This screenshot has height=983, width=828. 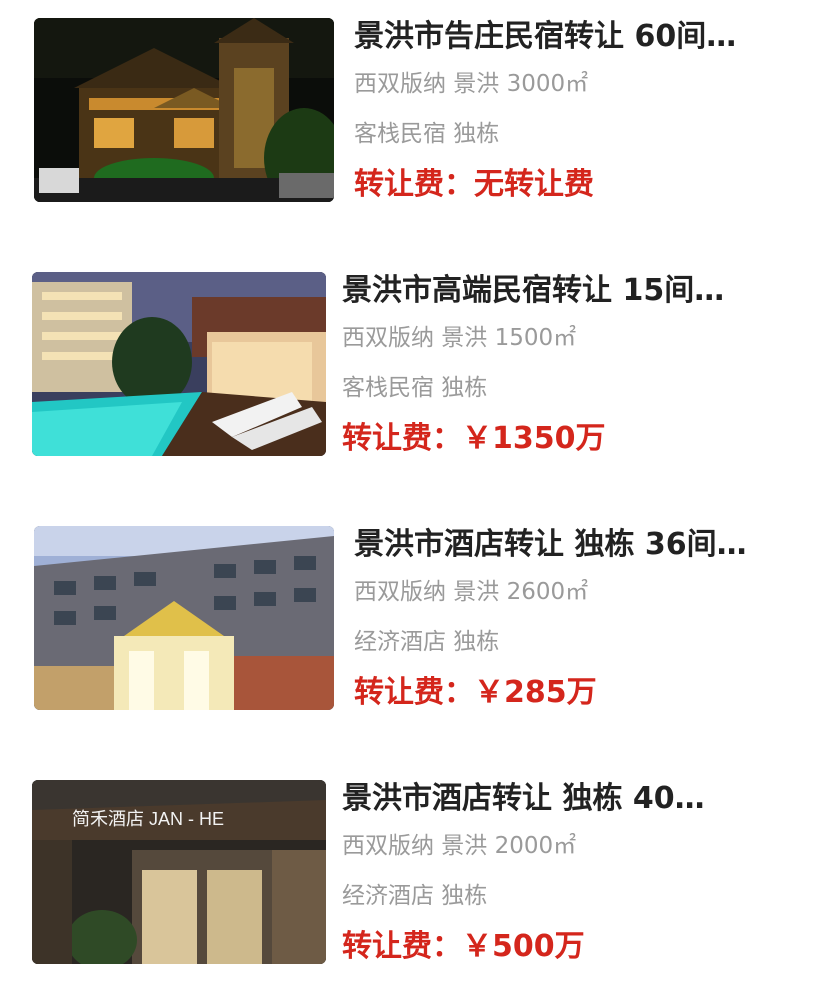 What do you see at coordinates (523, 946) in the screenshot?
I see `fee-value: ￥500万` at bounding box center [523, 946].